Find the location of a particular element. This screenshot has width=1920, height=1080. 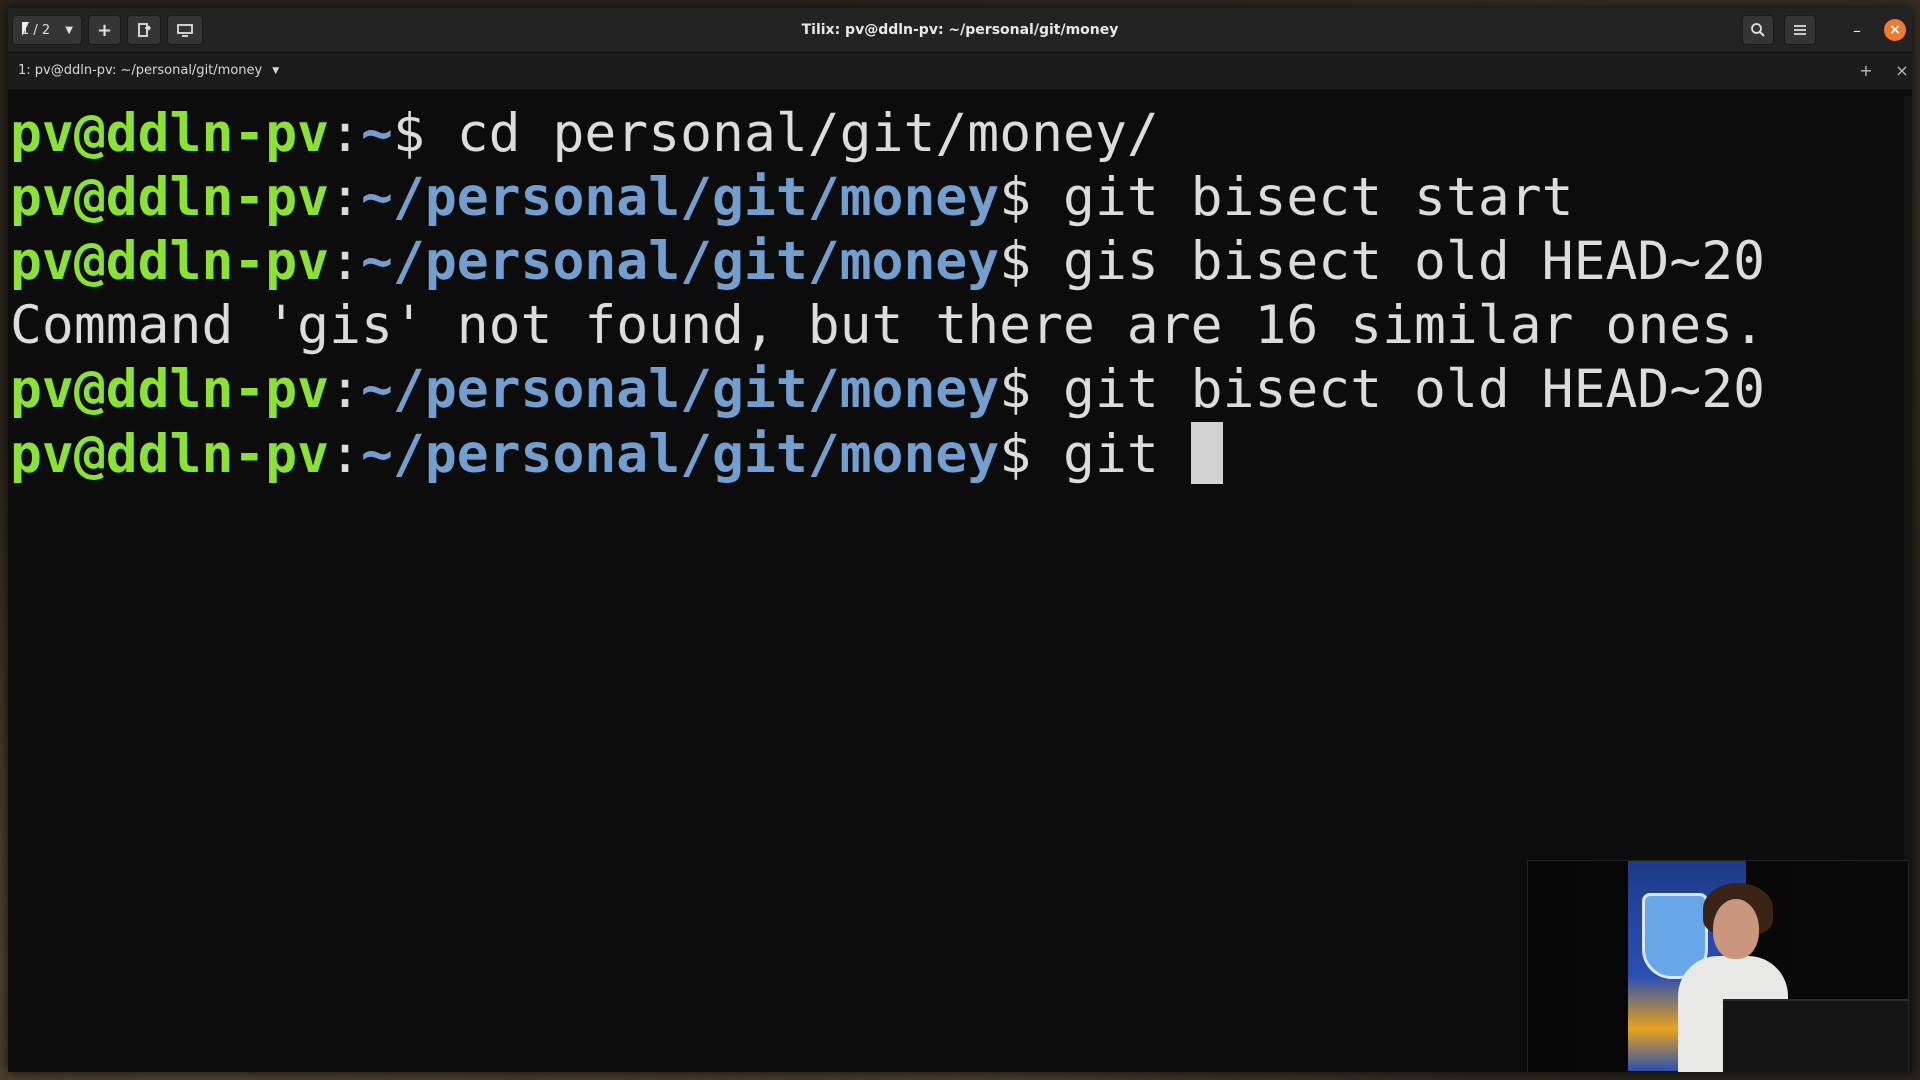

mouse-pointer-icon is located at coordinates (25, 29).